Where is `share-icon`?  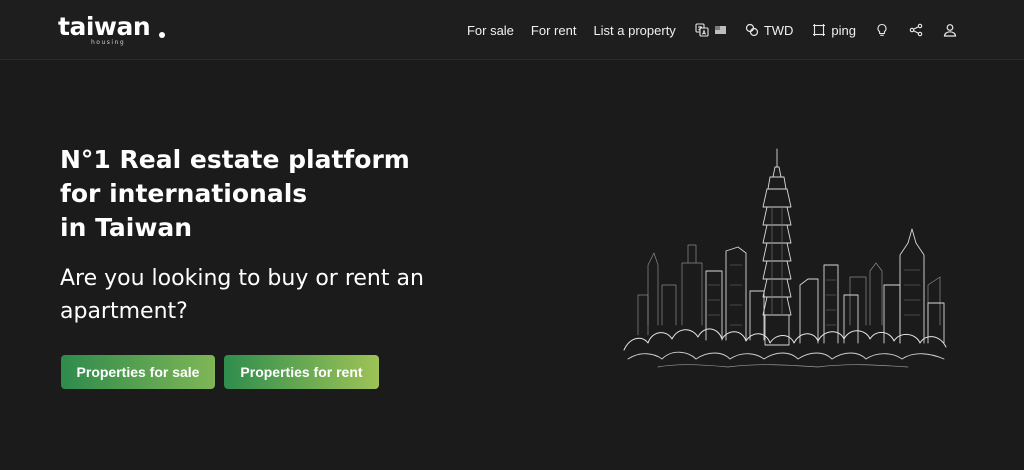 share-icon is located at coordinates (916, 30).